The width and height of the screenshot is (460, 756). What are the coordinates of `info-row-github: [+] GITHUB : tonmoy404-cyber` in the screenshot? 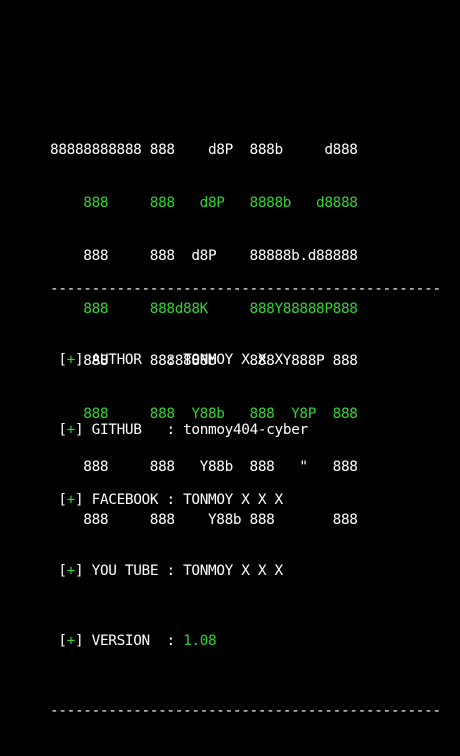 It's located at (245, 431).